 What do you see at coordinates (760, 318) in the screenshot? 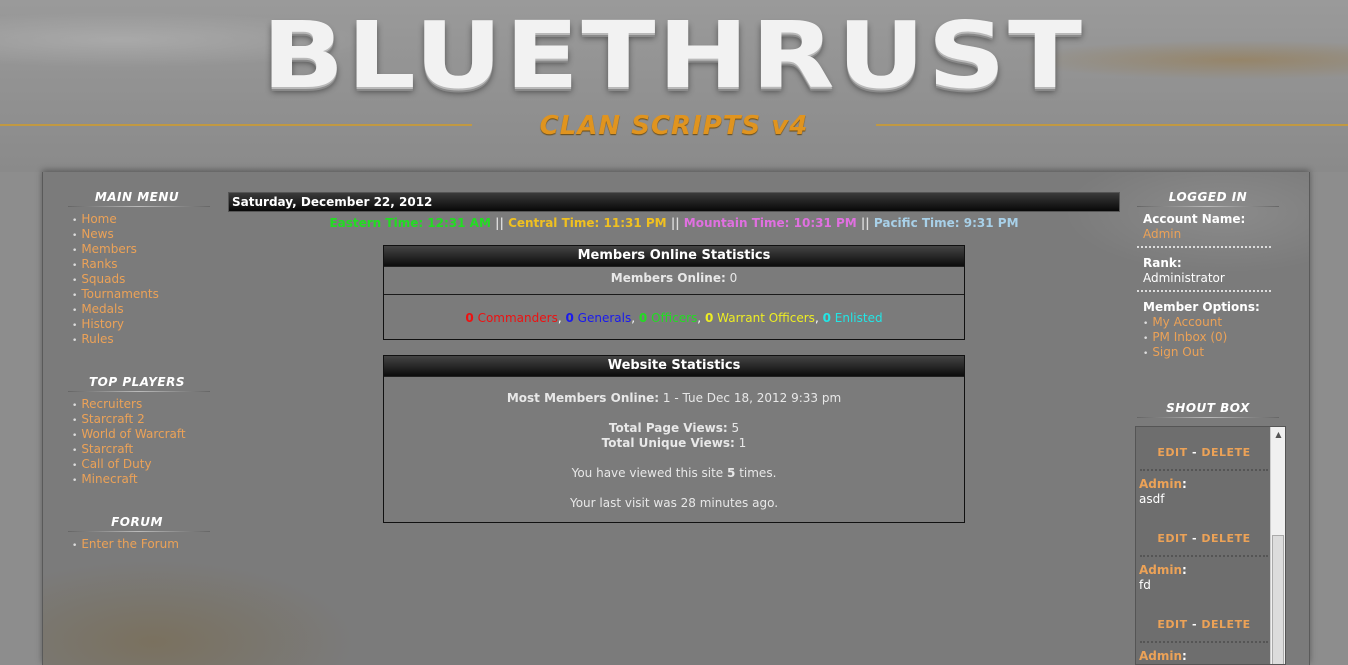
I see `rank-warrant-officers: 0 Warrant Officers` at bounding box center [760, 318].